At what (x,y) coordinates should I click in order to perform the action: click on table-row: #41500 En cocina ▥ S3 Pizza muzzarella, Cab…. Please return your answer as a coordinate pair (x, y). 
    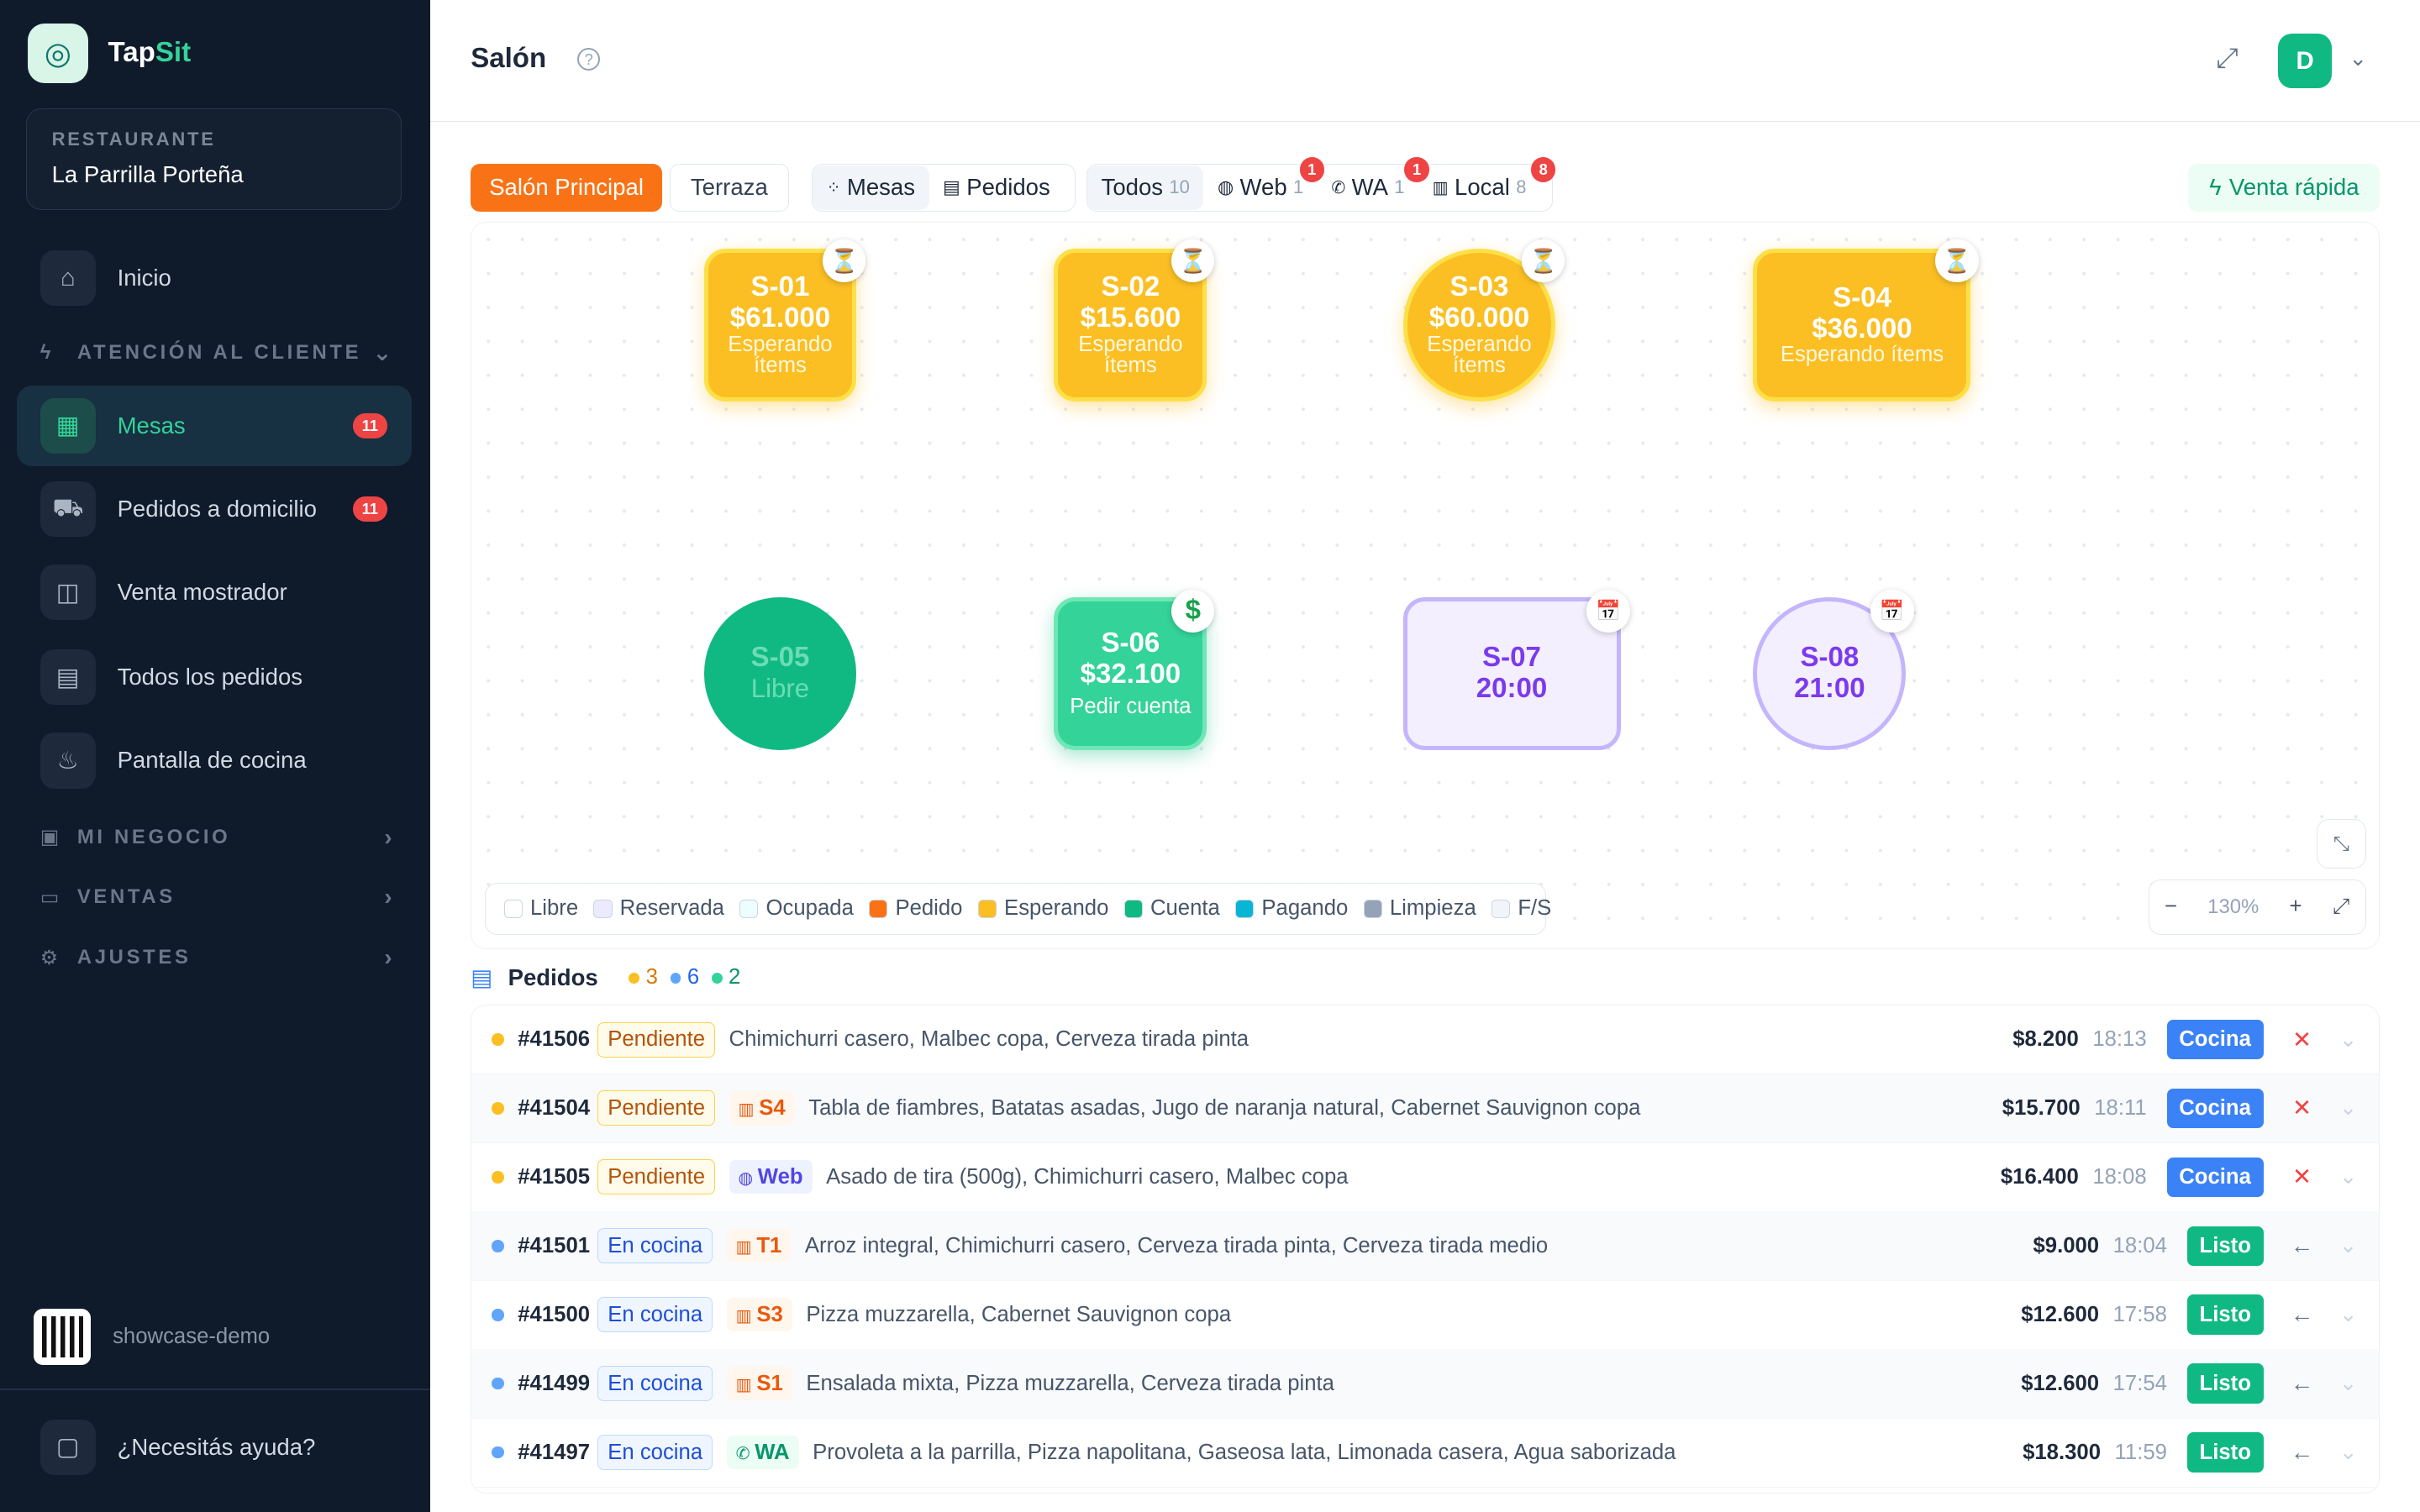
    Looking at the image, I should click on (1425, 1315).